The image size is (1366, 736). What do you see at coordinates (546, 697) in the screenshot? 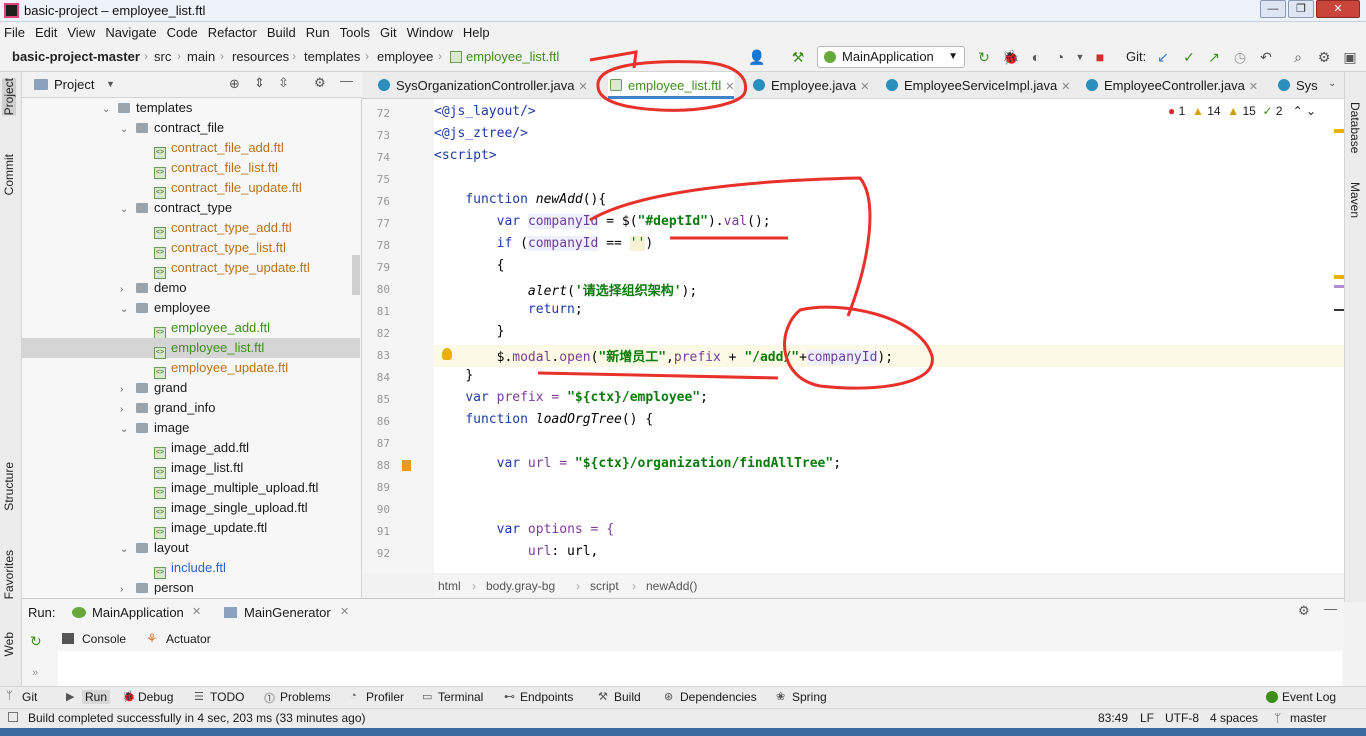
I see `tool-window-endpoints: Endpoints` at bounding box center [546, 697].